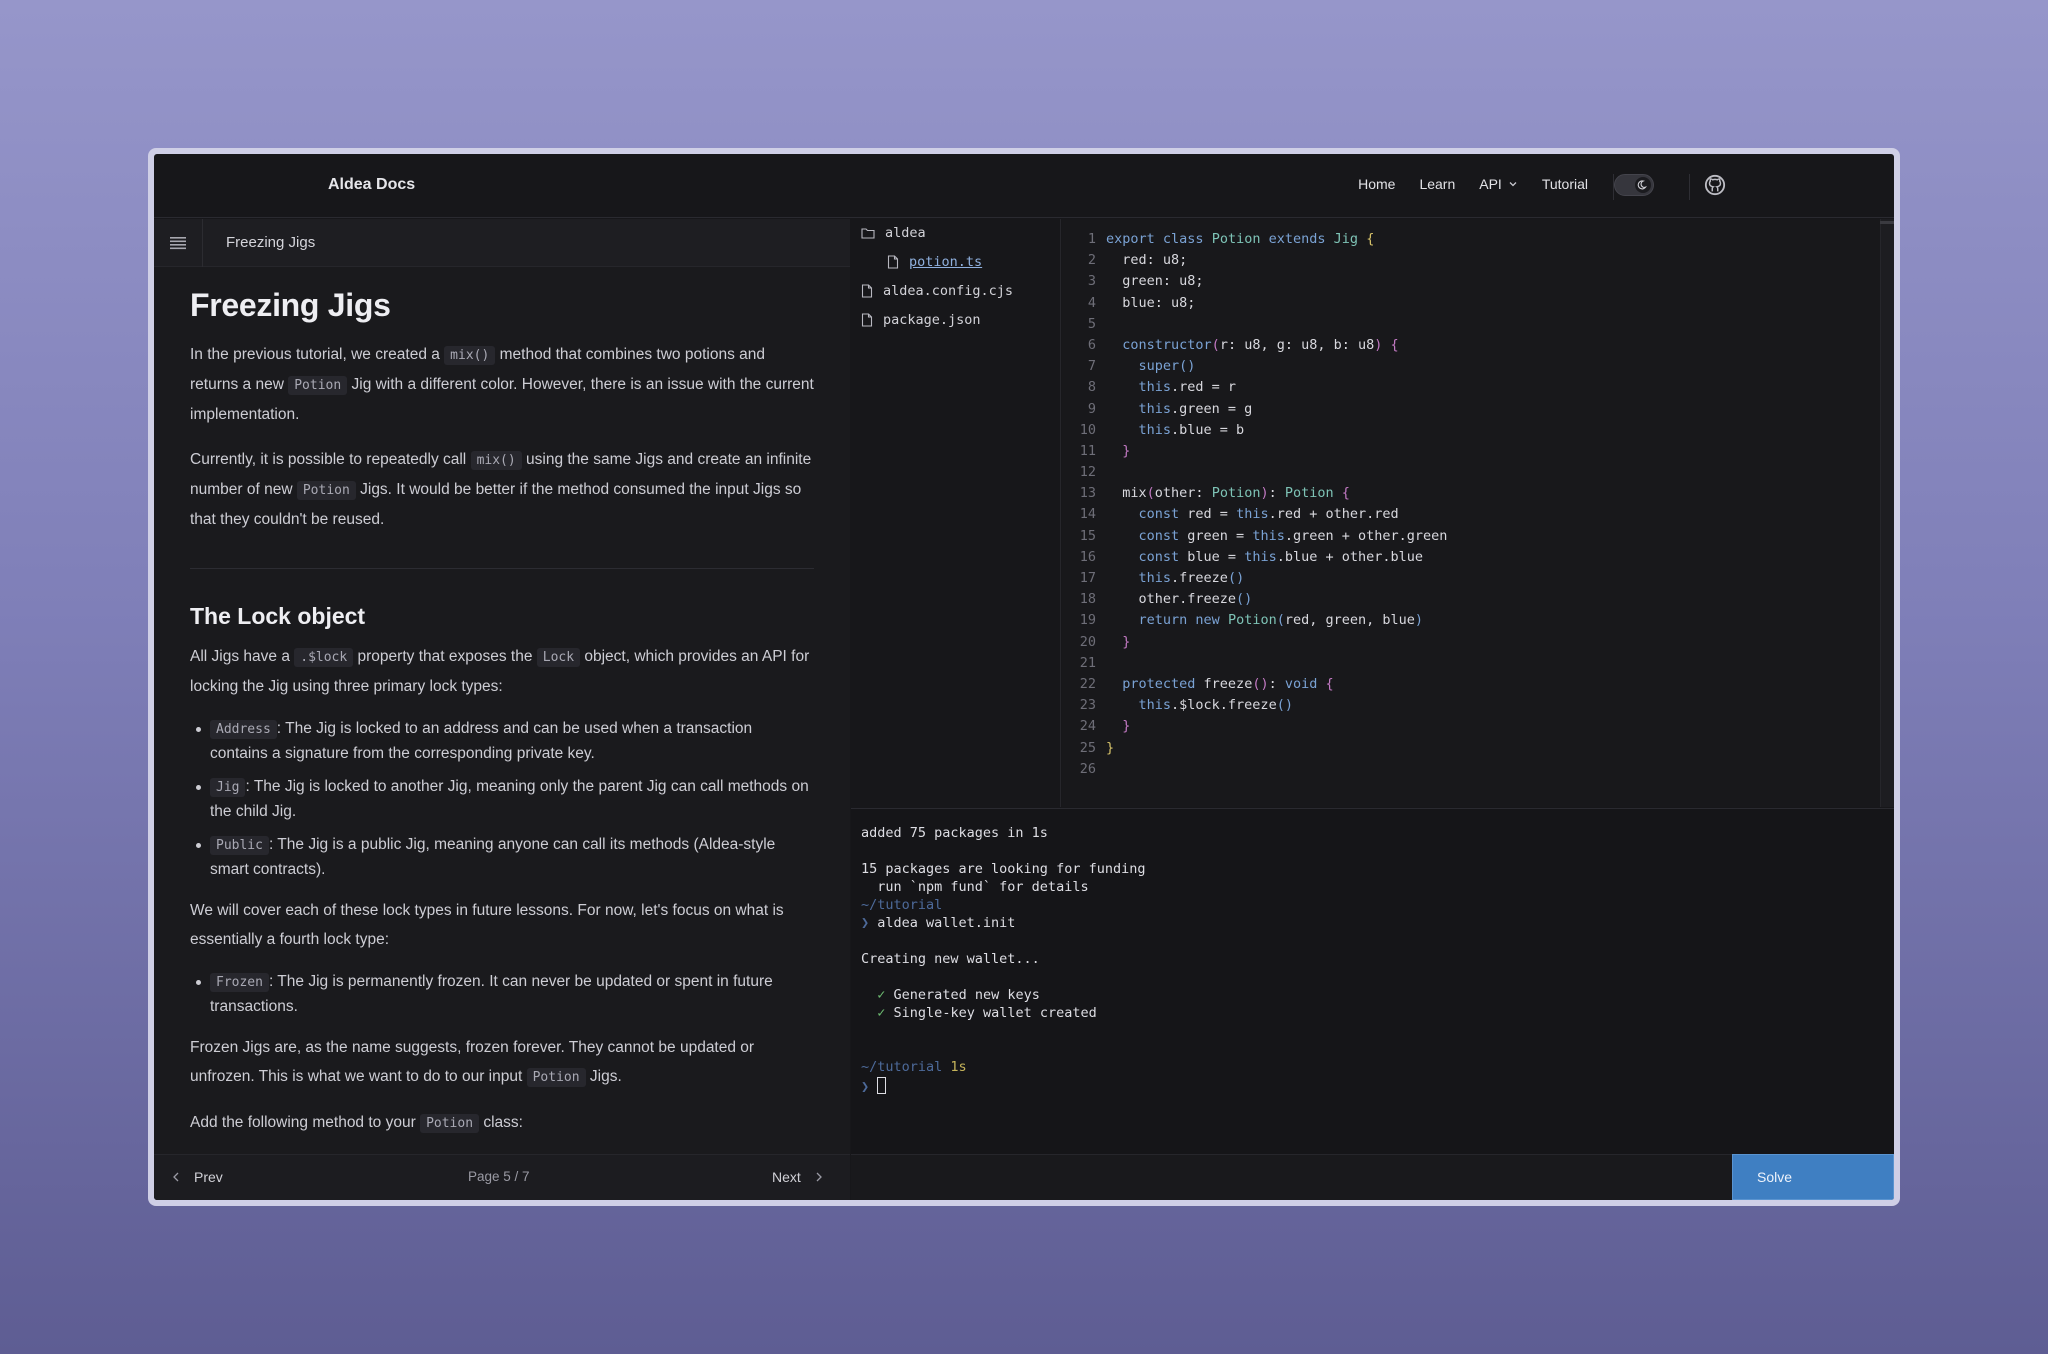  I want to click on tree-file-potion: potion.ts, so click(934, 262).